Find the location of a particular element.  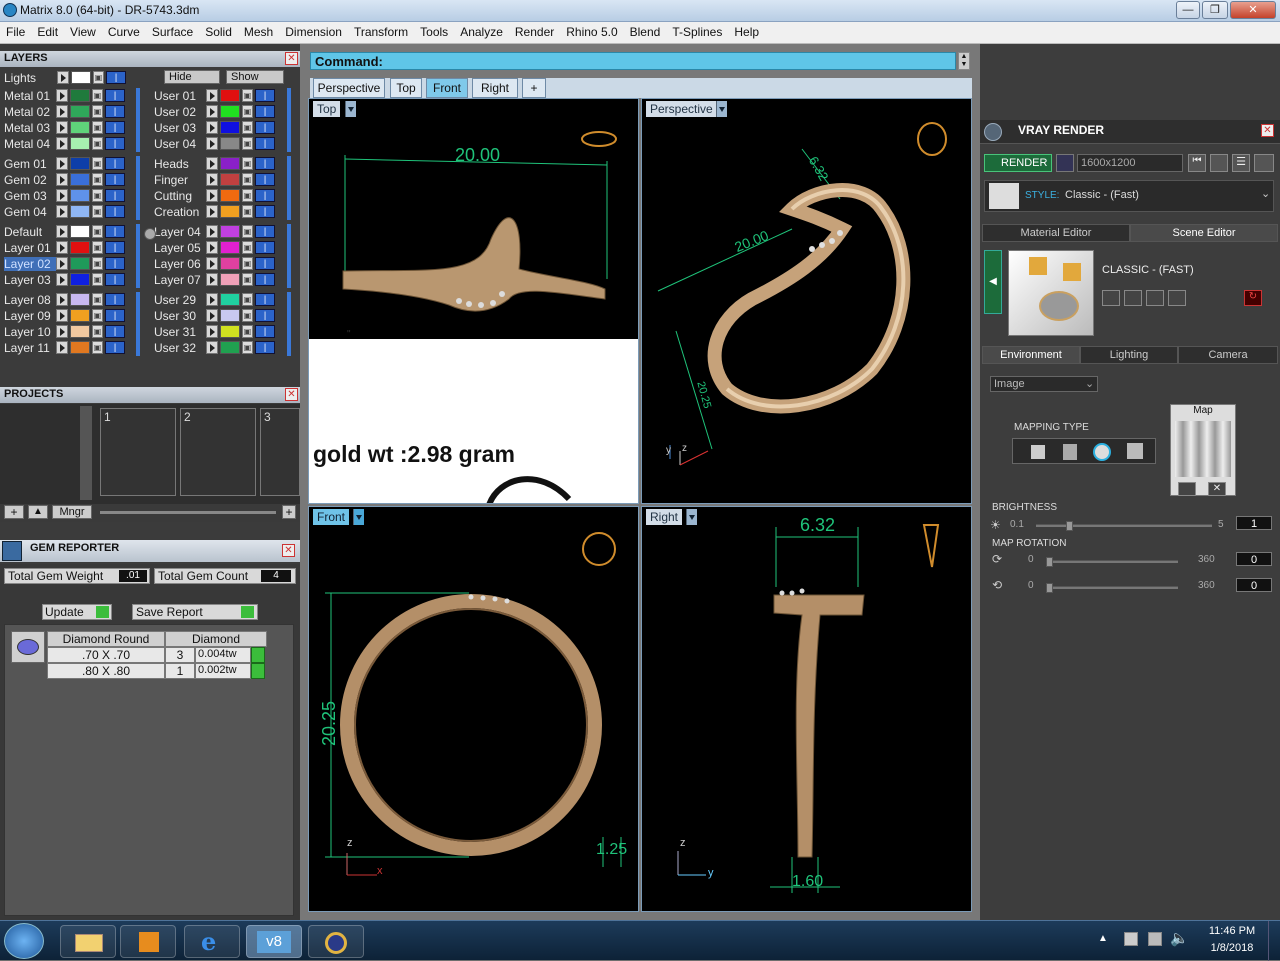

save-report-button: Save Report is located at coordinates (195, 612).